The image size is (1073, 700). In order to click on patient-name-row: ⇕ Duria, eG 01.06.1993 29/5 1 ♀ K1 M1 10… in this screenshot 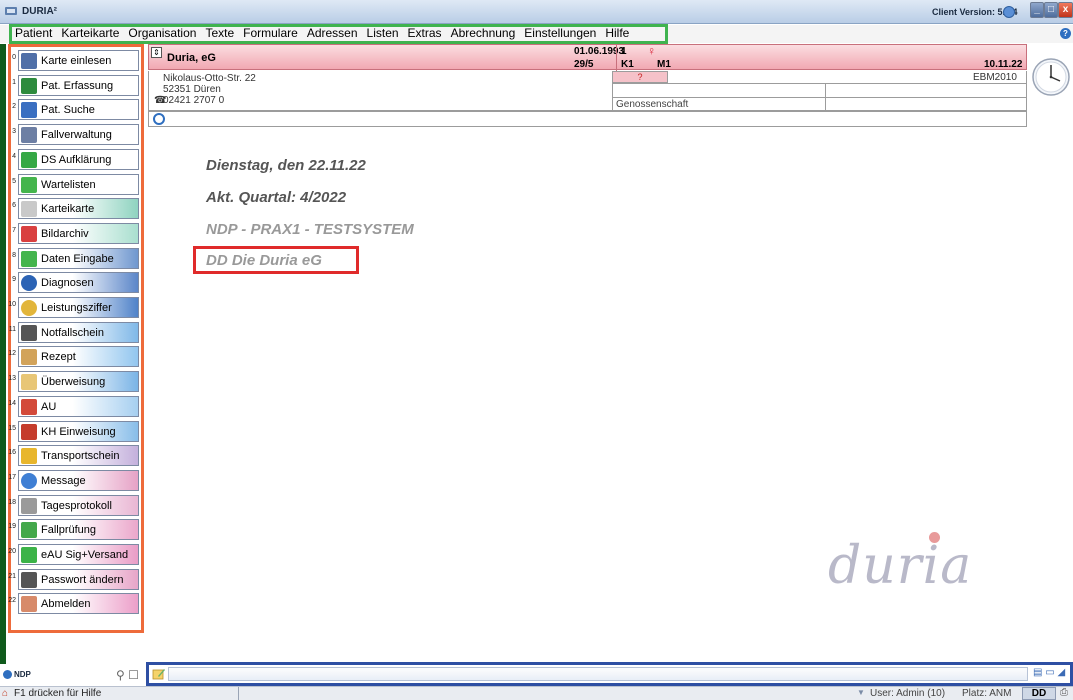, I will do `click(587, 57)`.